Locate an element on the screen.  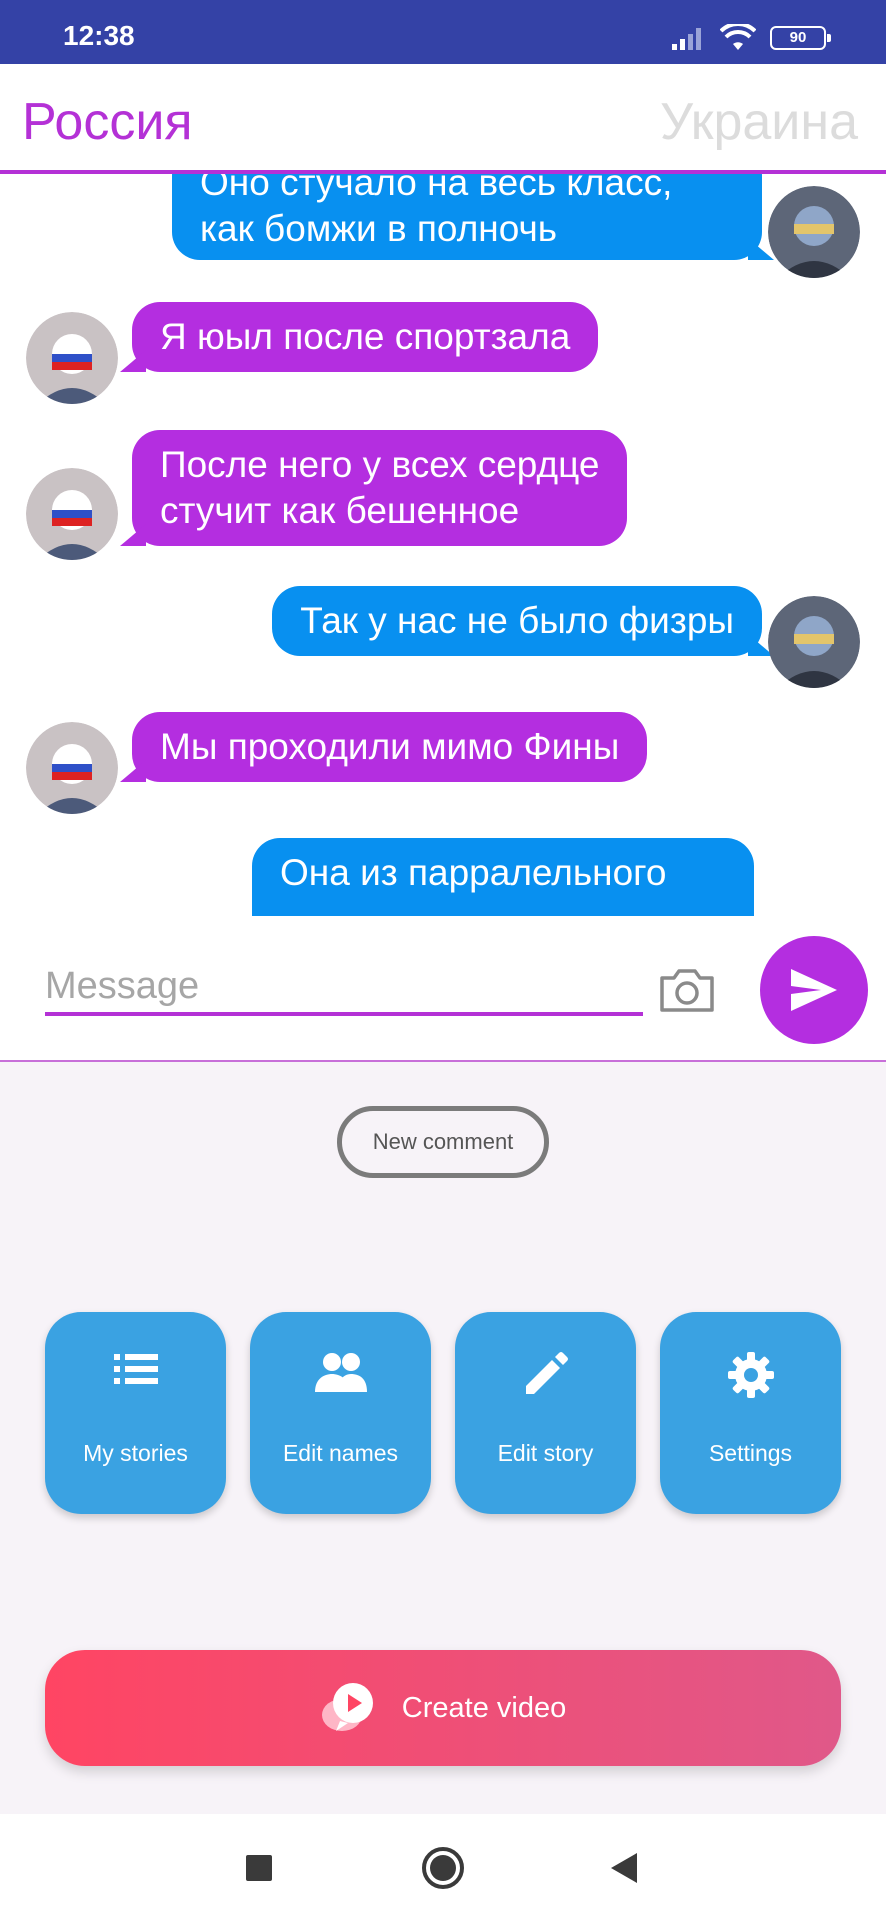
message-text-line: стучит как бешенное is located at coordinates (340, 510).